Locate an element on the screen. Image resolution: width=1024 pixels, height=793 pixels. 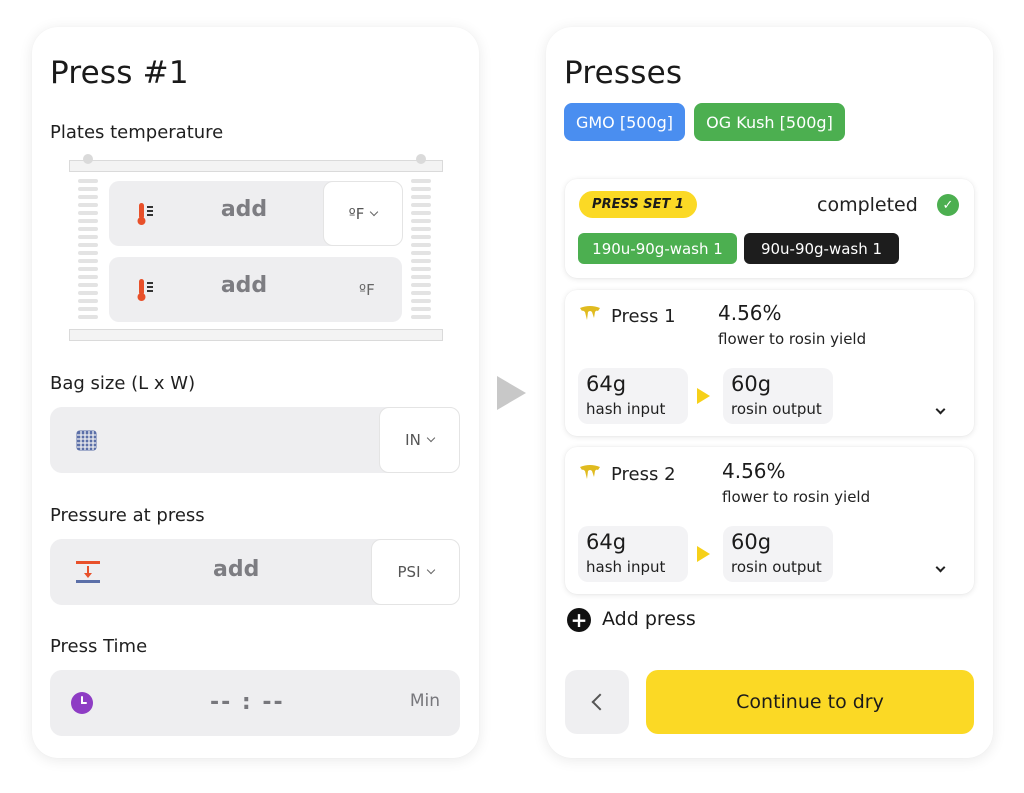
bottom-plate-temp-input: add is located at coordinates (244, 285).